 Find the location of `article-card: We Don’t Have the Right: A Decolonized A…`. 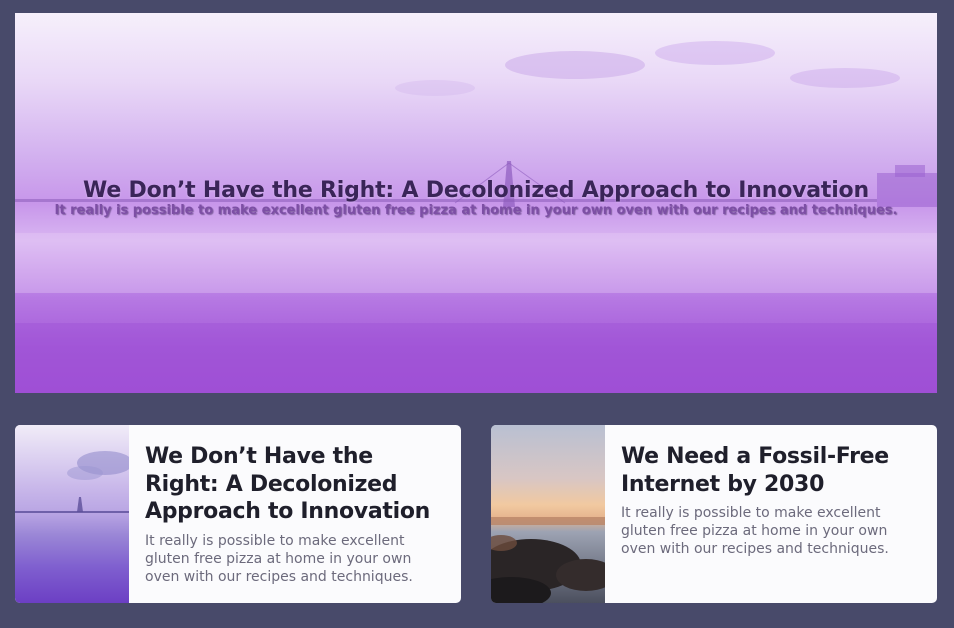

article-card: We Don’t Have the Right: A Decolonized A… is located at coordinates (238, 514).